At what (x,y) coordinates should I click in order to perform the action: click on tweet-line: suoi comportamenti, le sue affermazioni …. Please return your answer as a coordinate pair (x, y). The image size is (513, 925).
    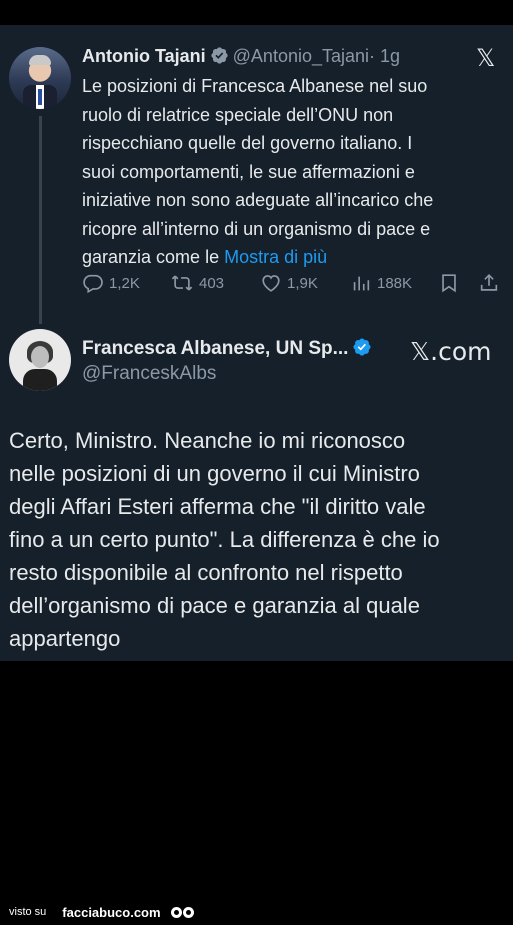
    Looking at the image, I should click on (248, 171).